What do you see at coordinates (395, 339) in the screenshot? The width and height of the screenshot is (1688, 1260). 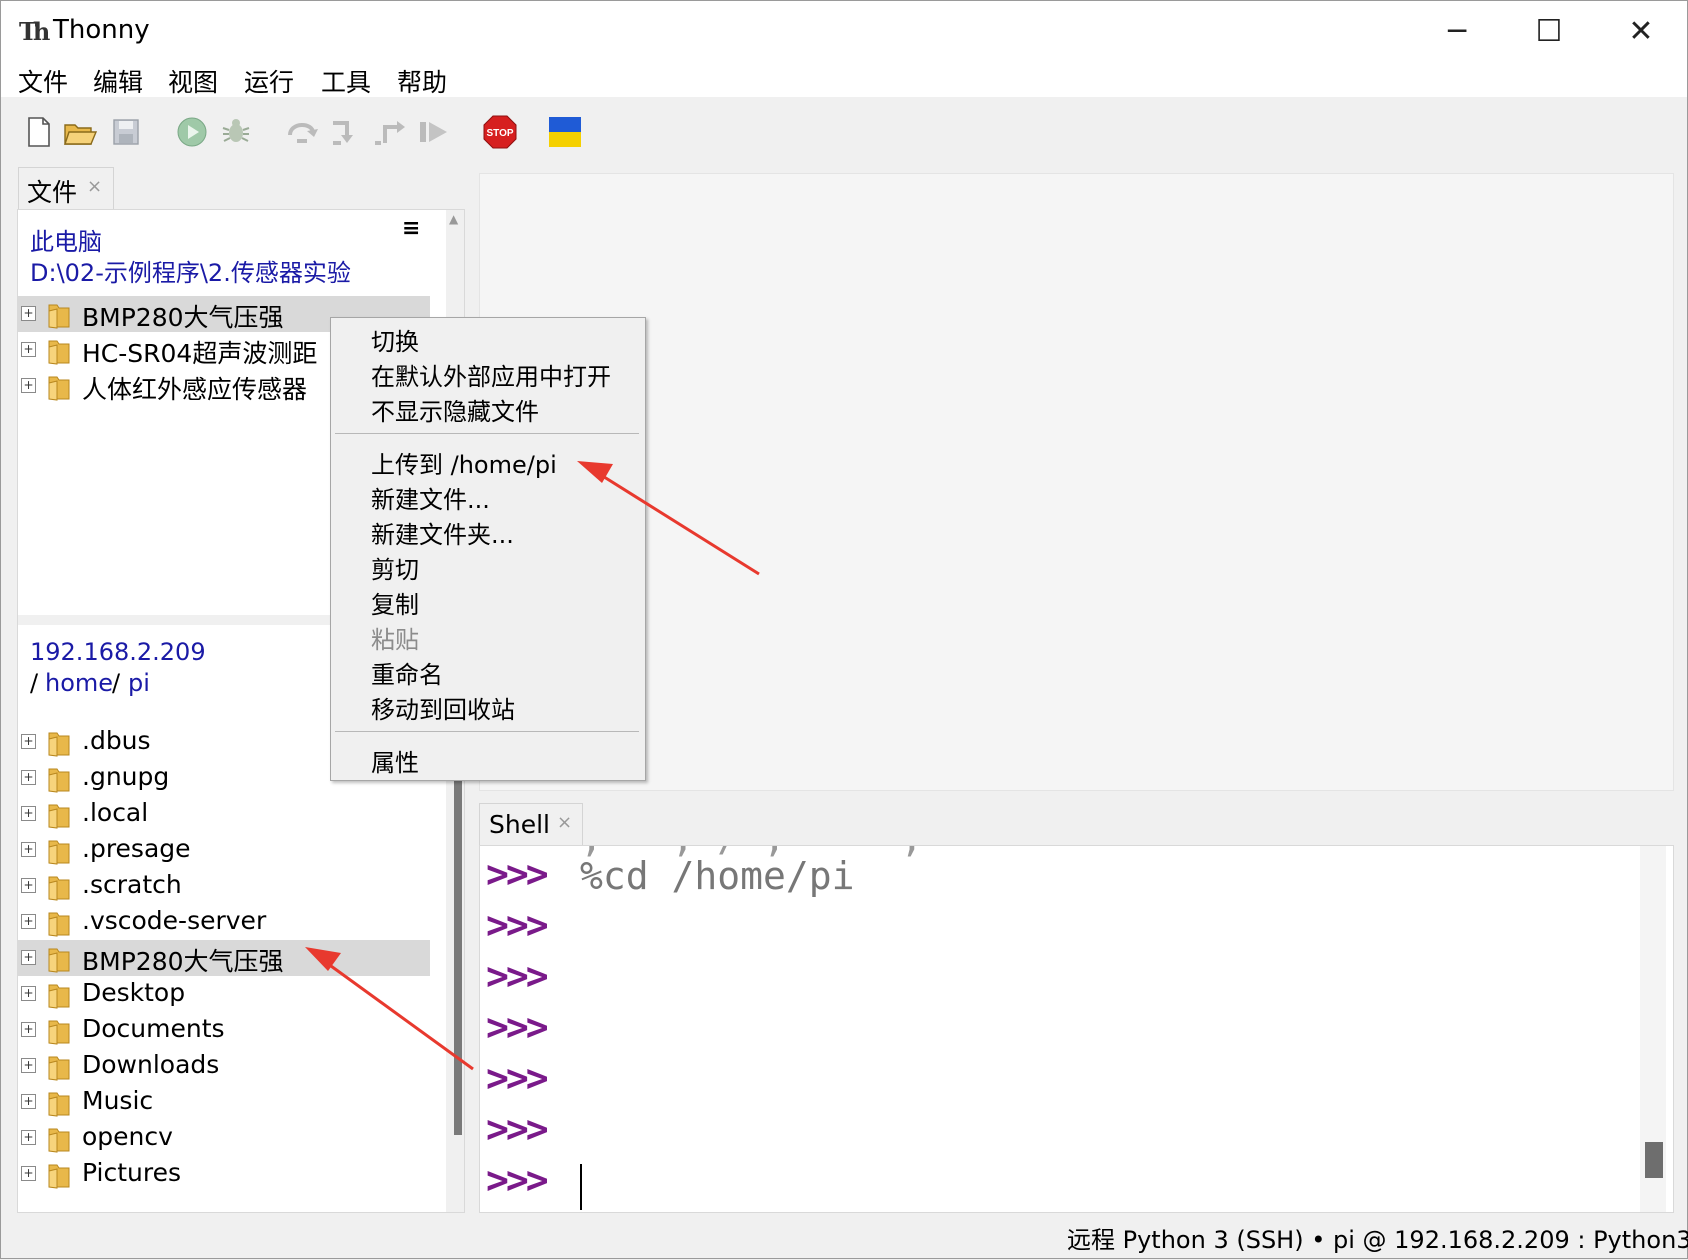 I see `ctx-item-toggle: 切换` at bounding box center [395, 339].